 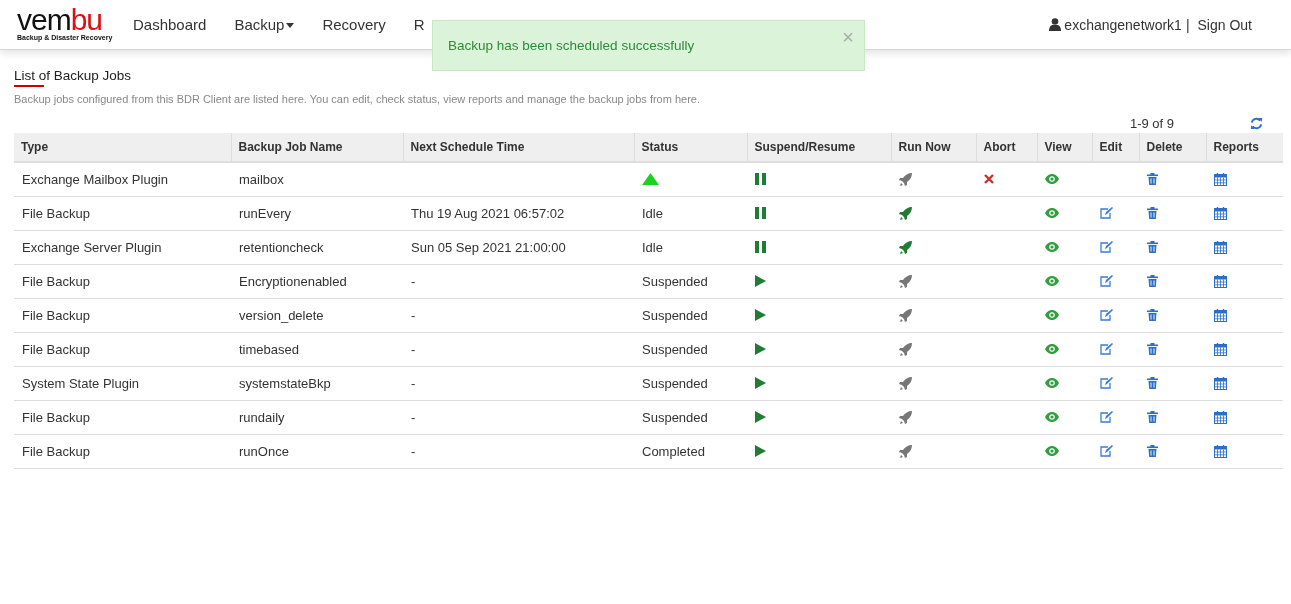 I want to click on column-header: Backup Job Name, so click(x=317, y=147).